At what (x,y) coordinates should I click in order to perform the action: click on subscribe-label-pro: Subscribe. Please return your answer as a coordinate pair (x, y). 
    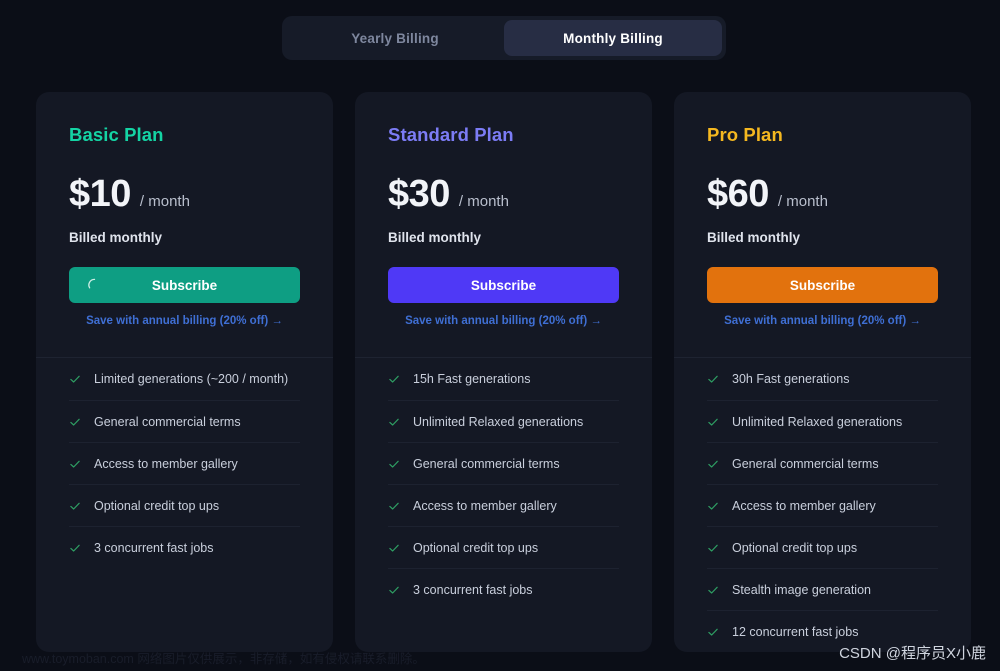
    Looking at the image, I should click on (822, 285).